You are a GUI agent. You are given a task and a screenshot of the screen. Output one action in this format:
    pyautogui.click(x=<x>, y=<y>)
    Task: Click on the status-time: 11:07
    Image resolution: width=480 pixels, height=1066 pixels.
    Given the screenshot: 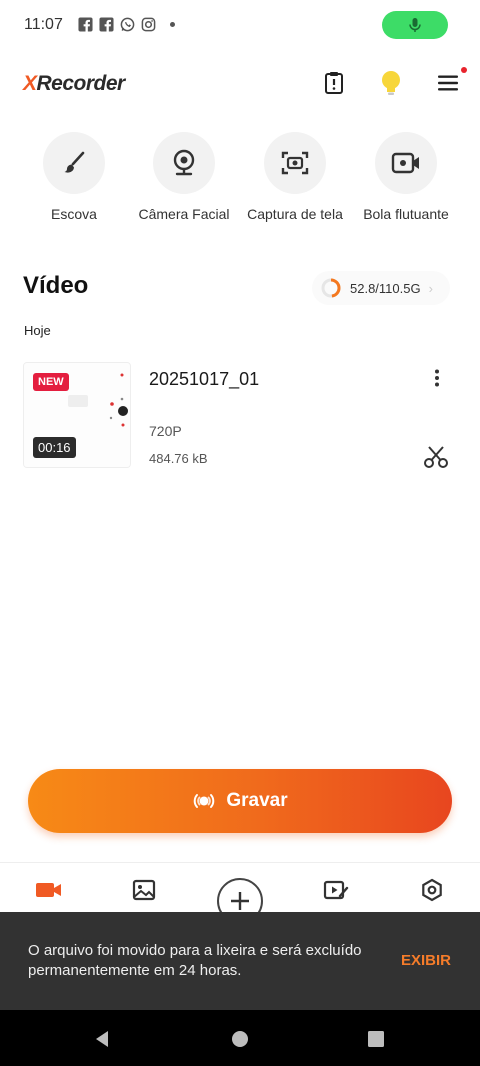 What is the action you would take?
    pyautogui.click(x=43, y=24)
    